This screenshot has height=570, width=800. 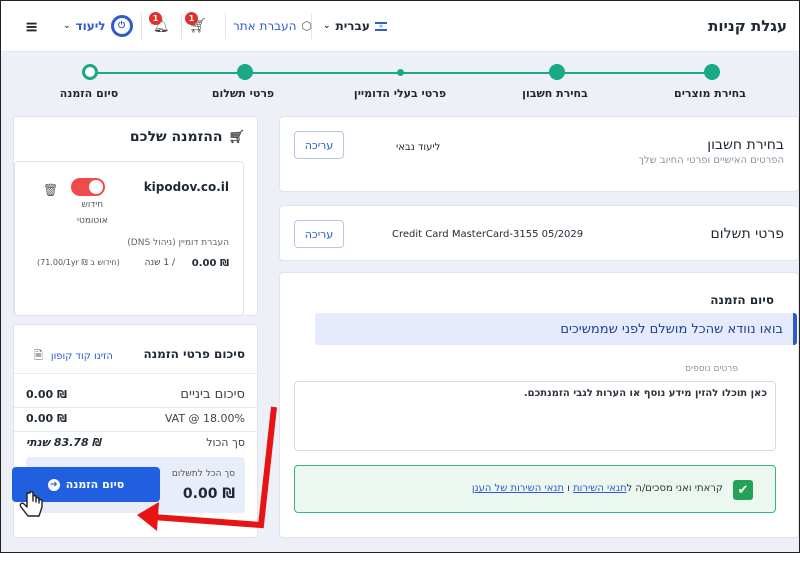 What do you see at coordinates (212, 394) in the screenshot?
I see `subtotal-label: סיכום ביניים` at bounding box center [212, 394].